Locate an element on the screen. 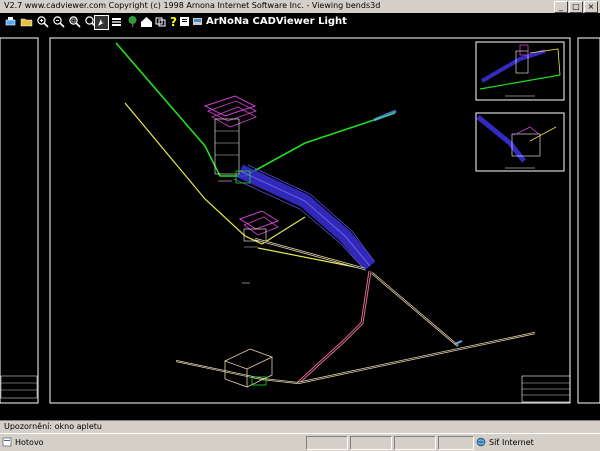 Image resolution: width=600 pixels, height=451 pixels. applet-warning-text: Upozornění: okno apletu is located at coordinates (53, 426).